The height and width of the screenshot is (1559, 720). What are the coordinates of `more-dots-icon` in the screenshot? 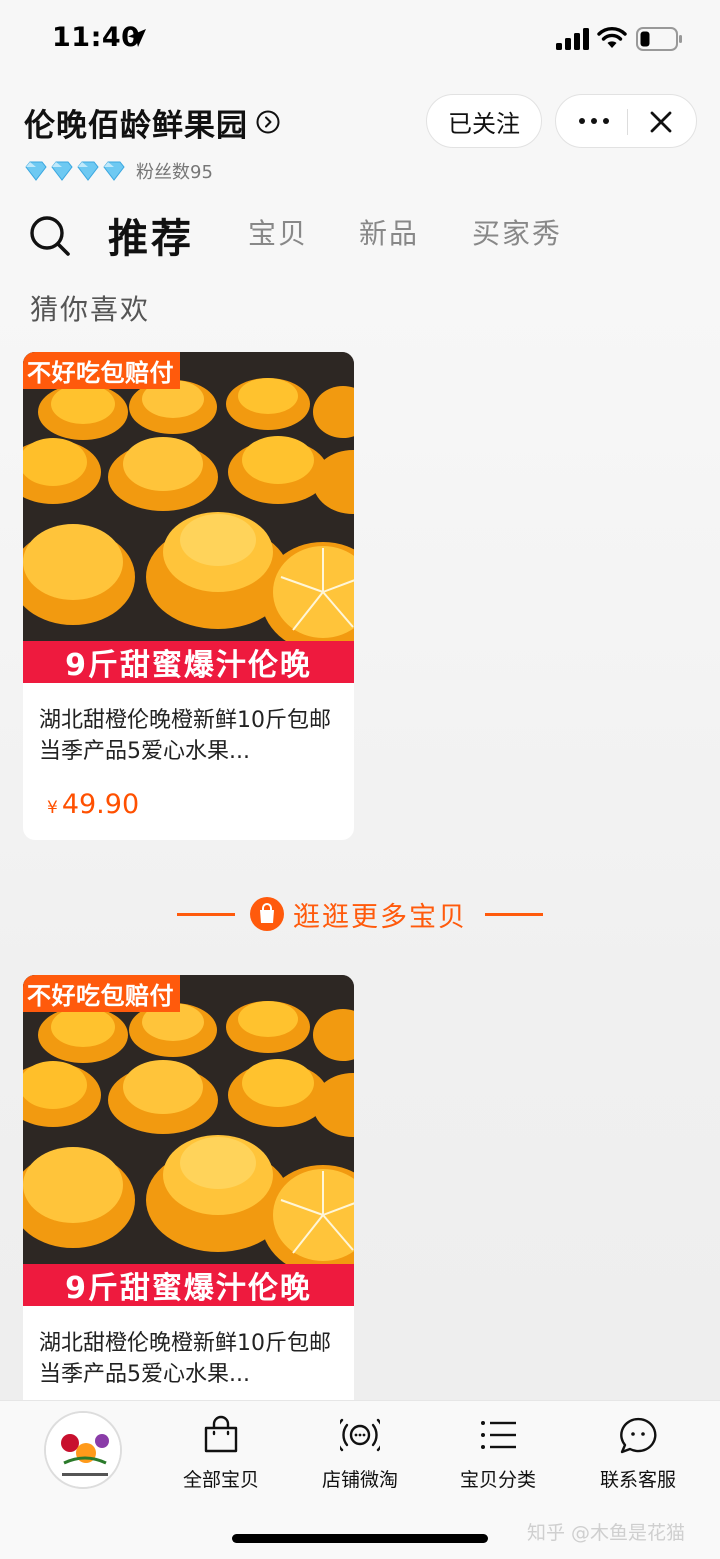 It's located at (594, 121).